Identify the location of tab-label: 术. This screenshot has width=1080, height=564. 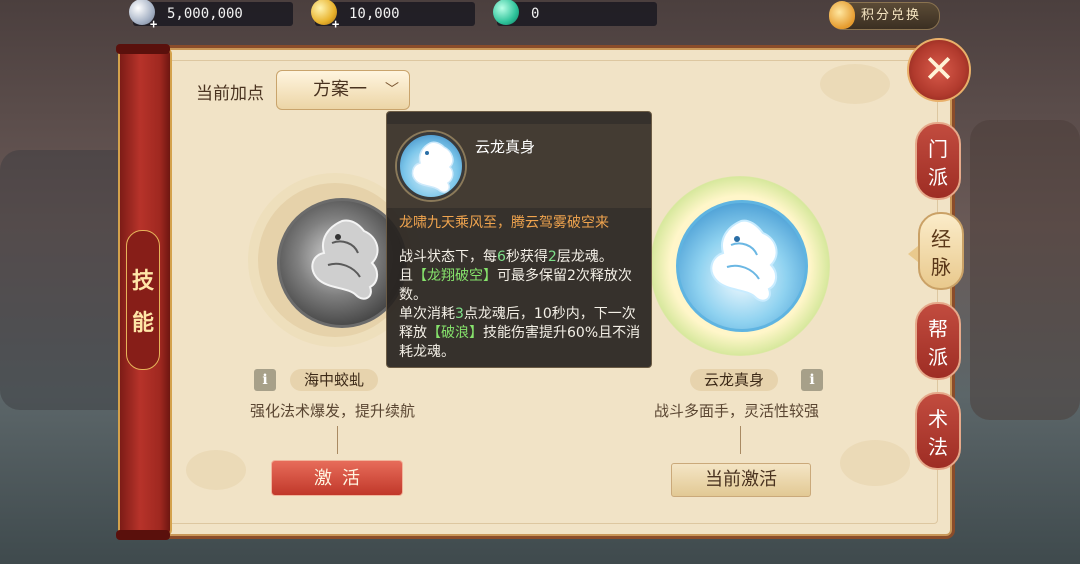
(938, 419).